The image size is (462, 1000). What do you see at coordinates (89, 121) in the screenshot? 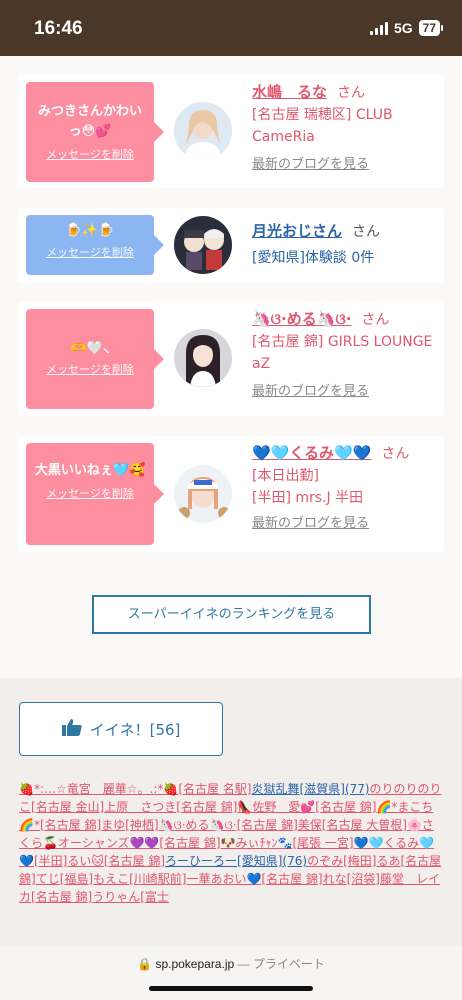
I see `message-text: みつきさんかわいっ😳💕` at bounding box center [89, 121].